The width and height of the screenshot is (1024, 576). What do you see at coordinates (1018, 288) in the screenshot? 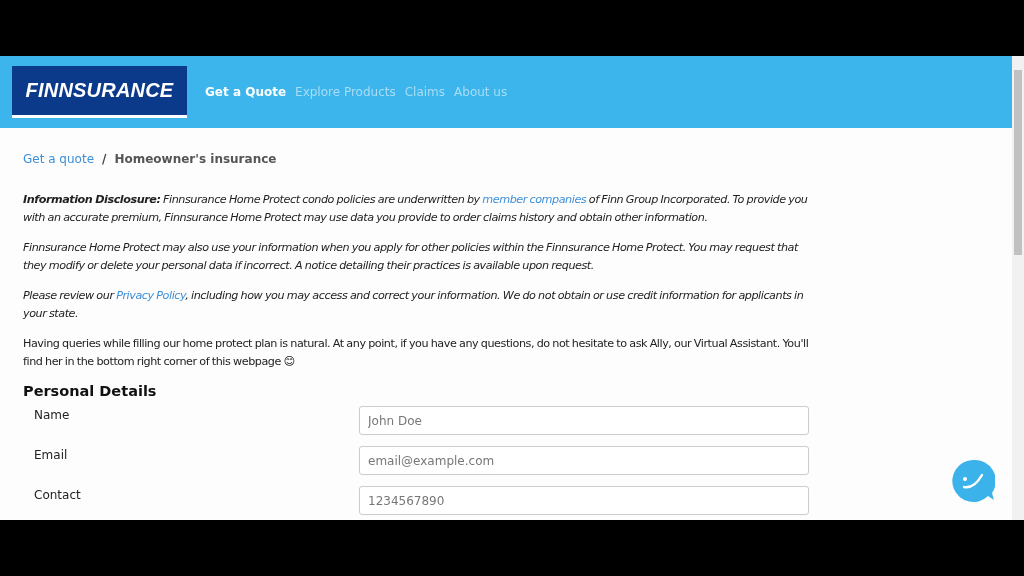
I see `scrollbar` at bounding box center [1018, 288].